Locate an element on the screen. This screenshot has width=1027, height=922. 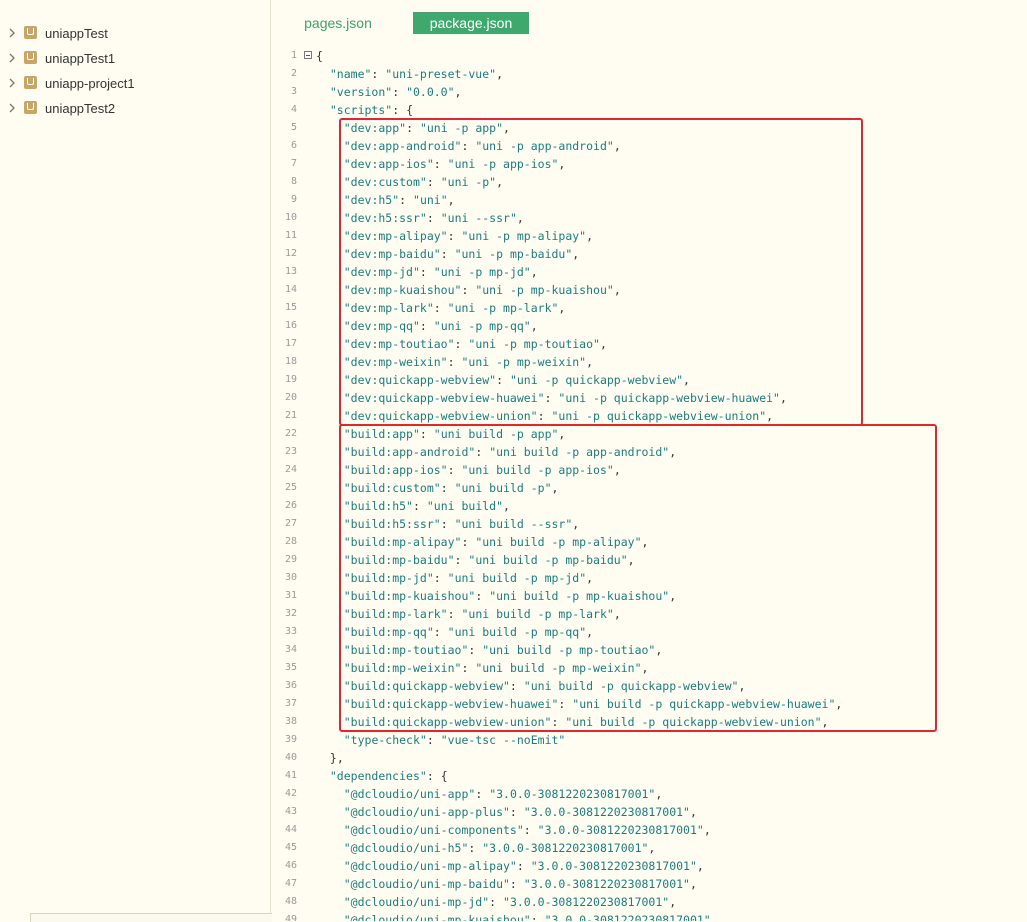
code-line: 39 "type-check": "vue-tsc --noEmit" is located at coordinates (649, 740).